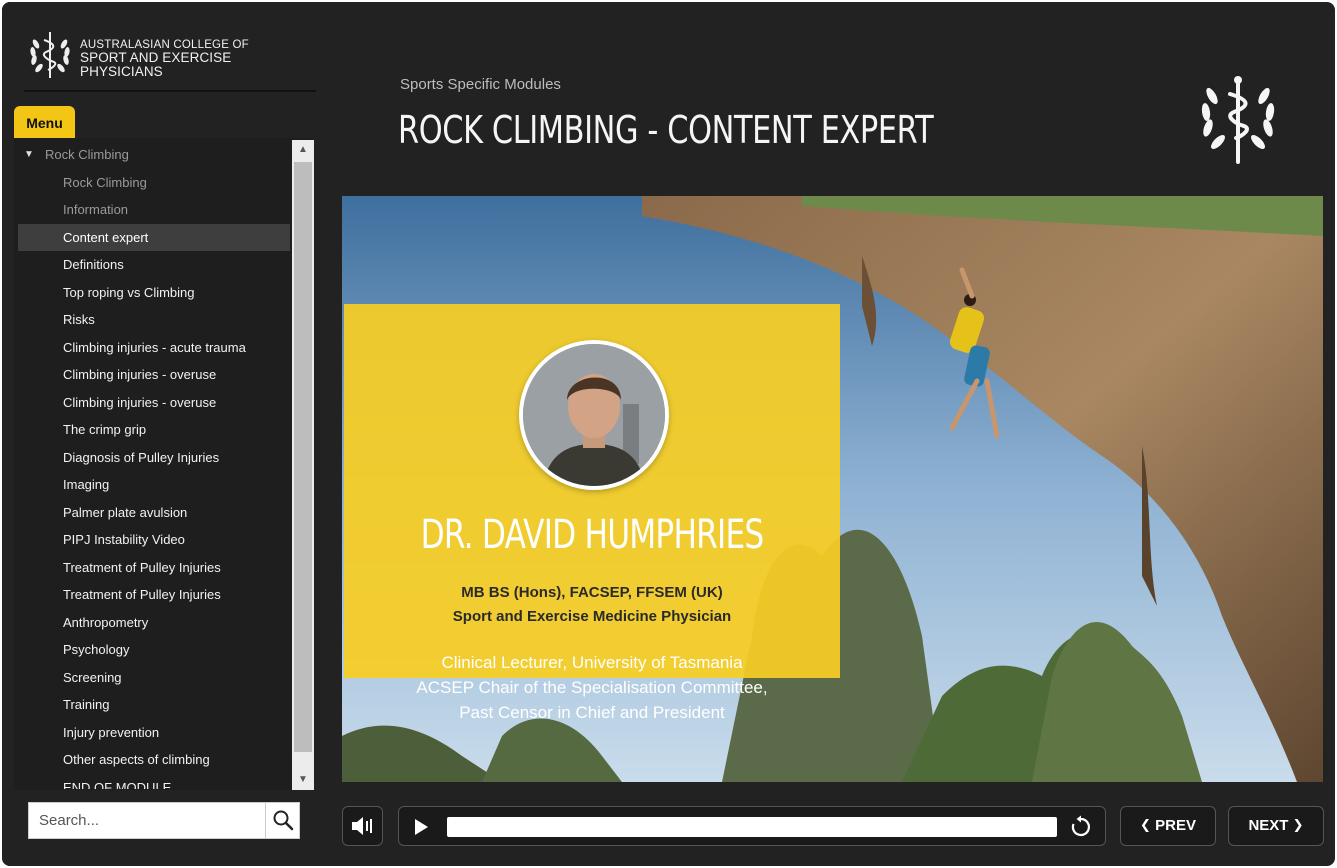  Describe the element at coordinates (79, 319) in the screenshot. I see `menu-item-label: Risks` at that location.